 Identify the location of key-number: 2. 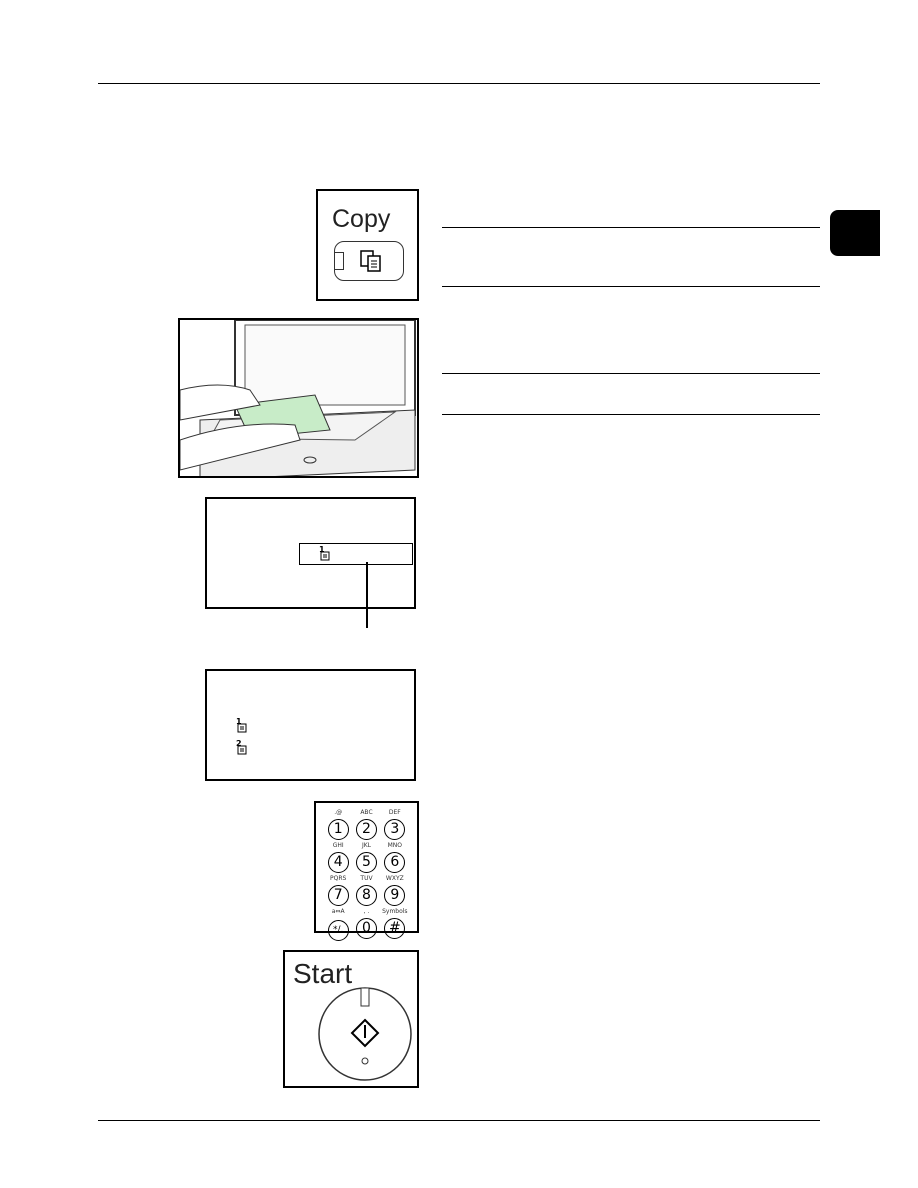
(366, 829).